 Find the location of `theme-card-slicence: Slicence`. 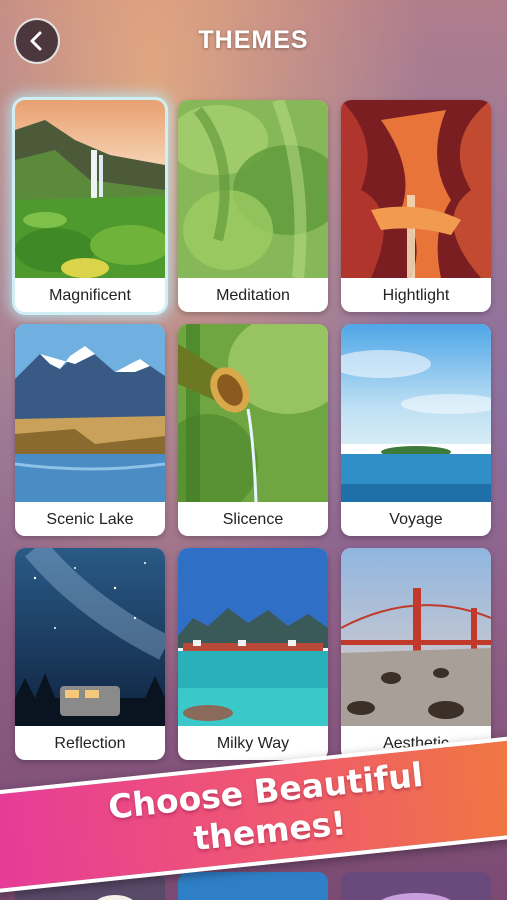

theme-card-slicence: Slicence is located at coordinates (253, 430).